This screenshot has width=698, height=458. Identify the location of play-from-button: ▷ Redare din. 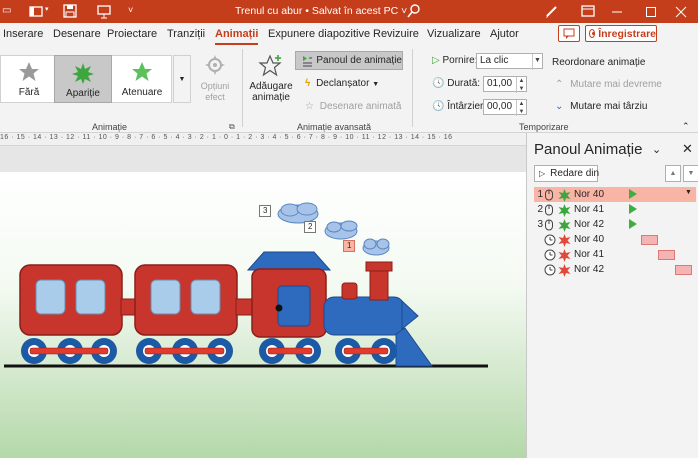
(567, 173).